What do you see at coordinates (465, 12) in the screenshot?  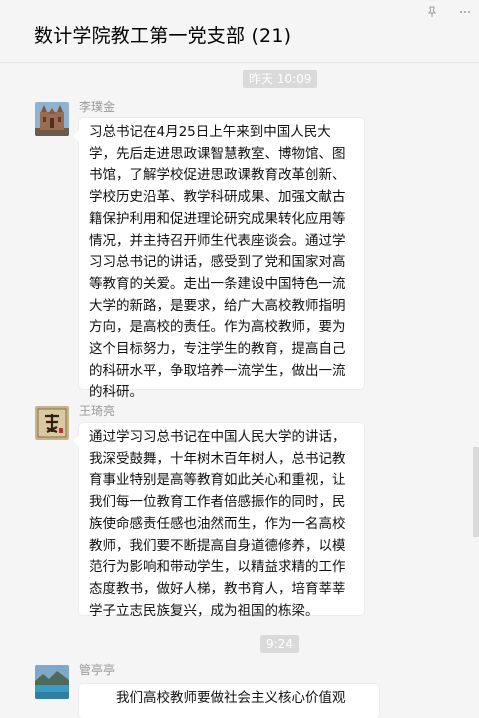 I see `more-icon` at bounding box center [465, 12].